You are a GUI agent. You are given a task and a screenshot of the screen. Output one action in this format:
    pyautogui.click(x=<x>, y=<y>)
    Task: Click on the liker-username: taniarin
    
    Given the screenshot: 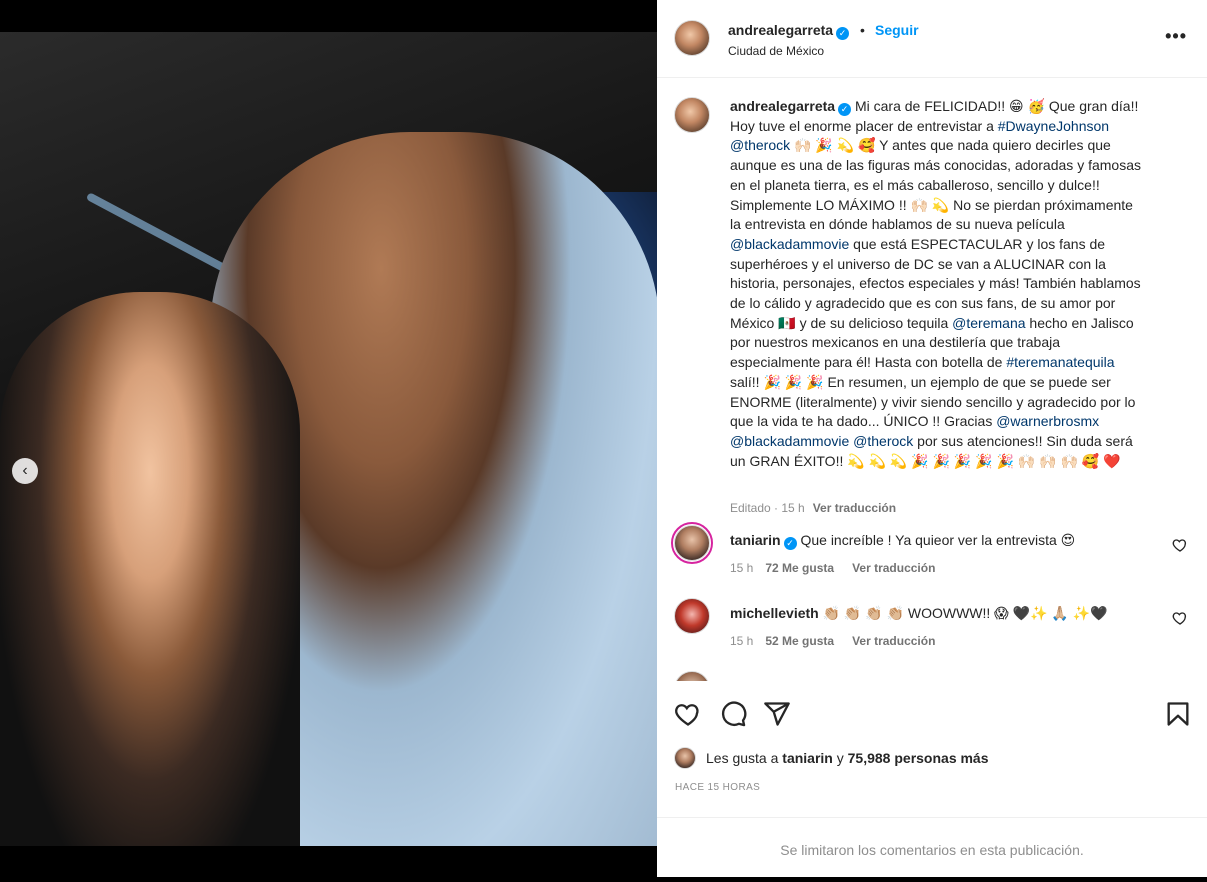 What is the action you would take?
    pyautogui.click(x=807, y=758)
    